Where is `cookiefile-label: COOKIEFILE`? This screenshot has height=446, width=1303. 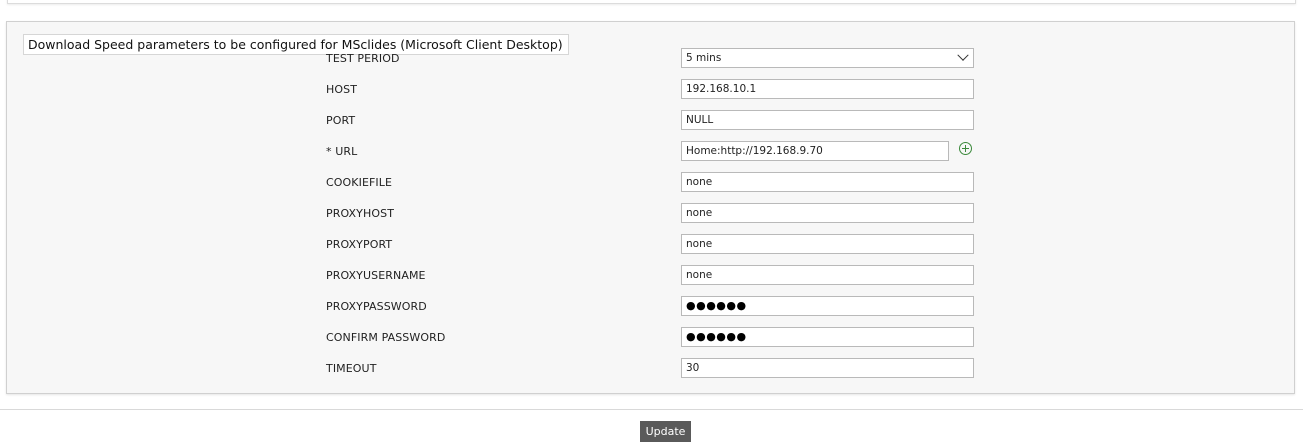
cookiefile-label: COOKIEFILE is located at coordinates (359, 182).